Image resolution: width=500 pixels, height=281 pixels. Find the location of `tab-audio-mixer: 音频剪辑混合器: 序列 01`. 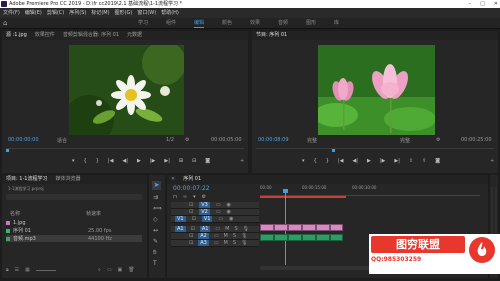

tab-audio-mixer: 音频剪辑混合器: 序列 01 is located at coordinates (91, 35).